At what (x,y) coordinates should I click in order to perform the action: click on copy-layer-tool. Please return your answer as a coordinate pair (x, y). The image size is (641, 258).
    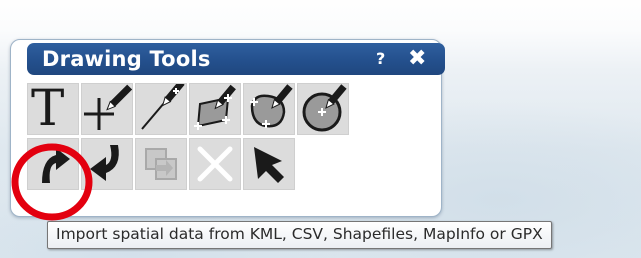
    Looking at the image, I should click on (161, 164).